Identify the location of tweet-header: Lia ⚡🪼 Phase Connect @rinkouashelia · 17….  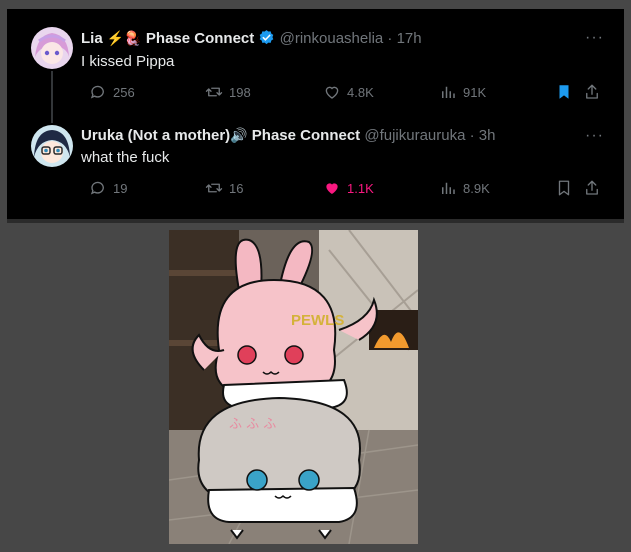
(251, 39).